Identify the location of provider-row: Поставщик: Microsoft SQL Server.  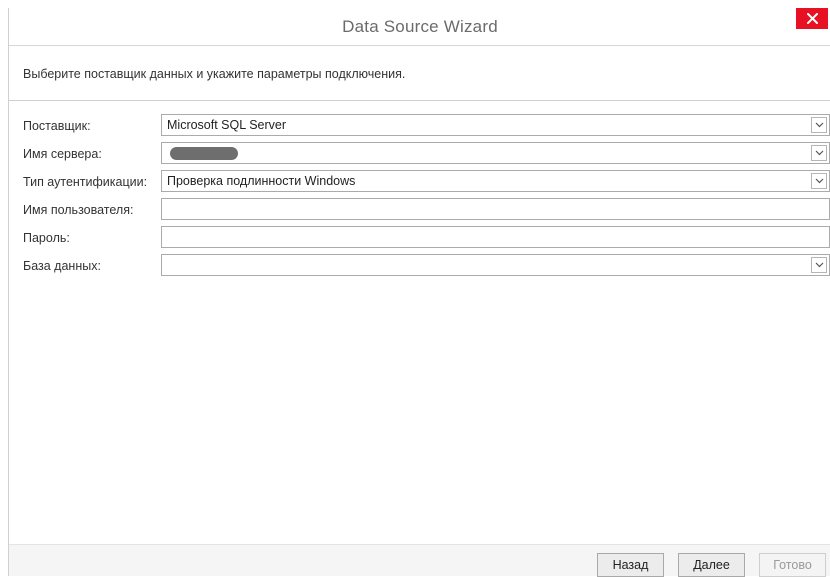
(419, 125).